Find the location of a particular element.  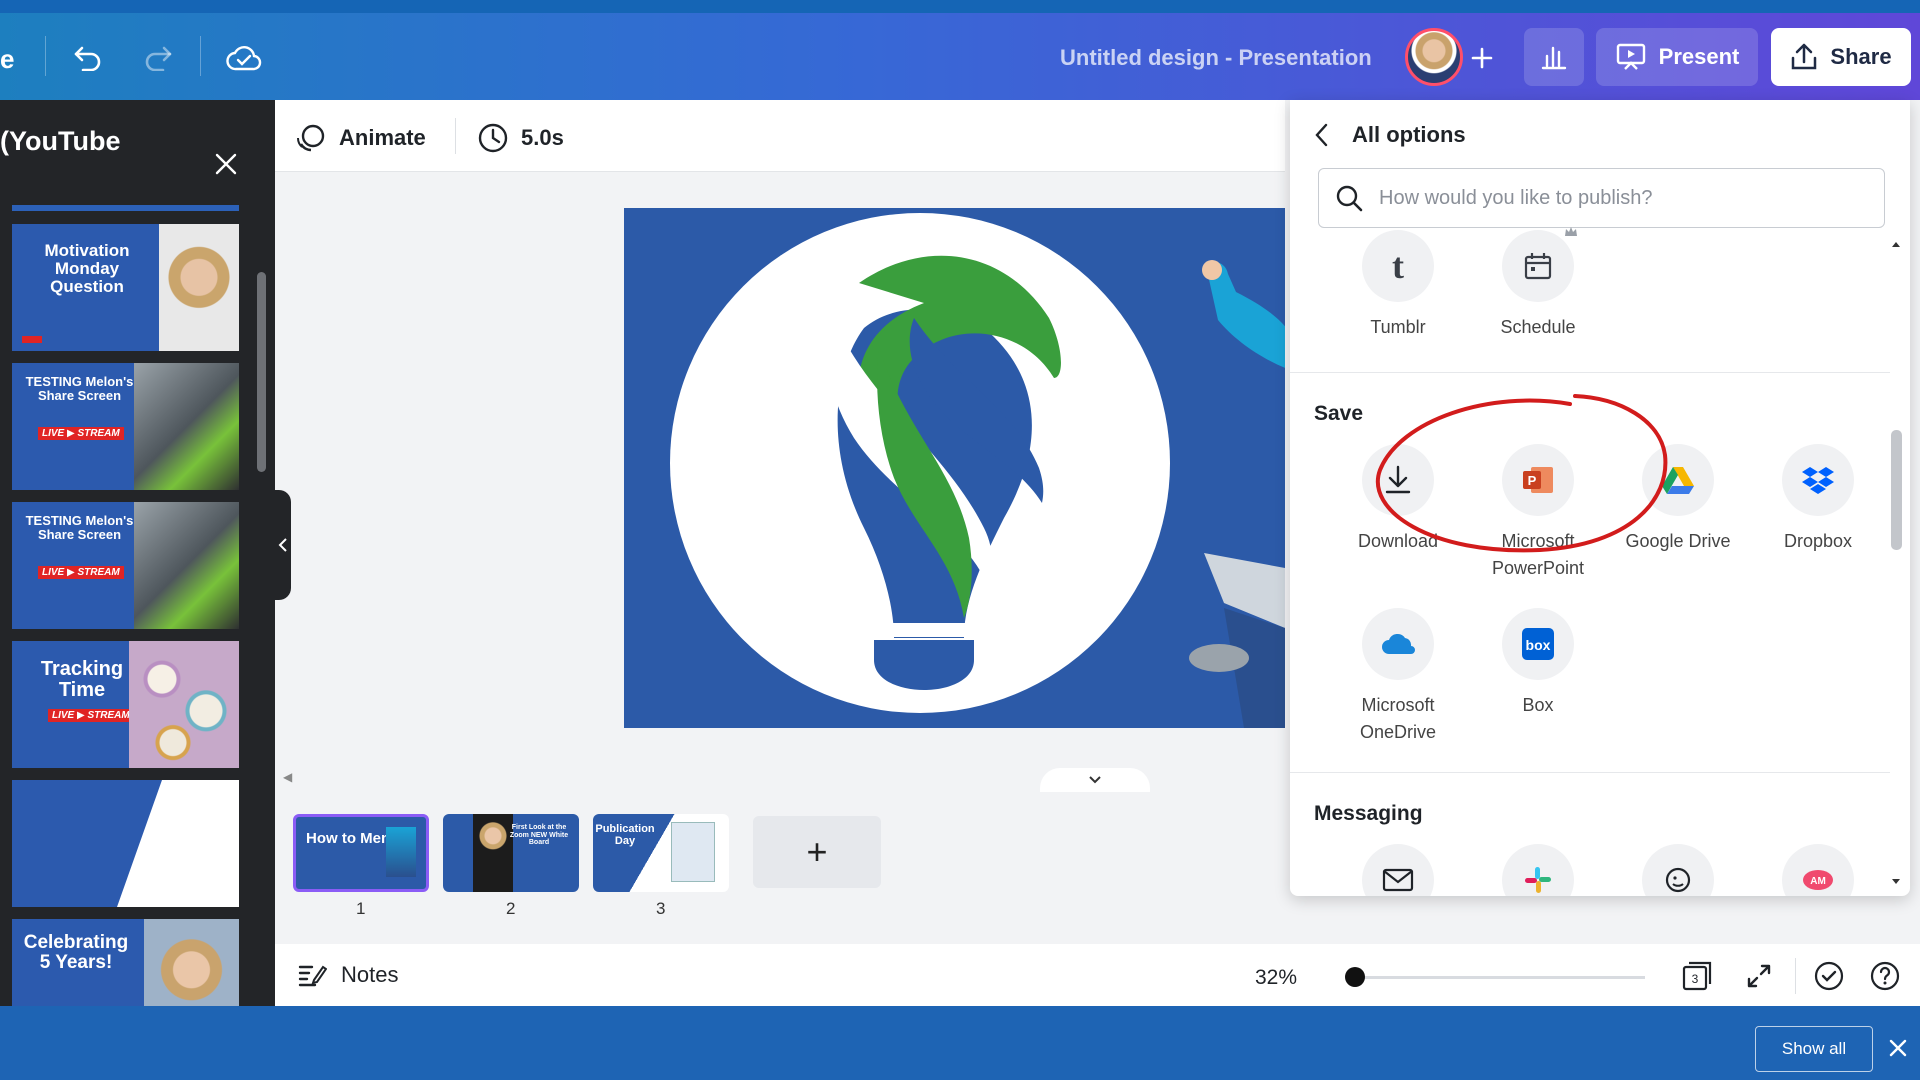

thumbnail-title: TESTING Melon's Share Screen is located at coordinates (79, 388).